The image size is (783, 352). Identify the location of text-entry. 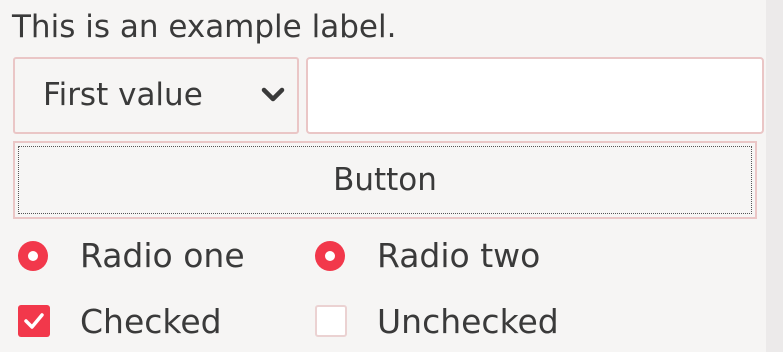
(535, 95).